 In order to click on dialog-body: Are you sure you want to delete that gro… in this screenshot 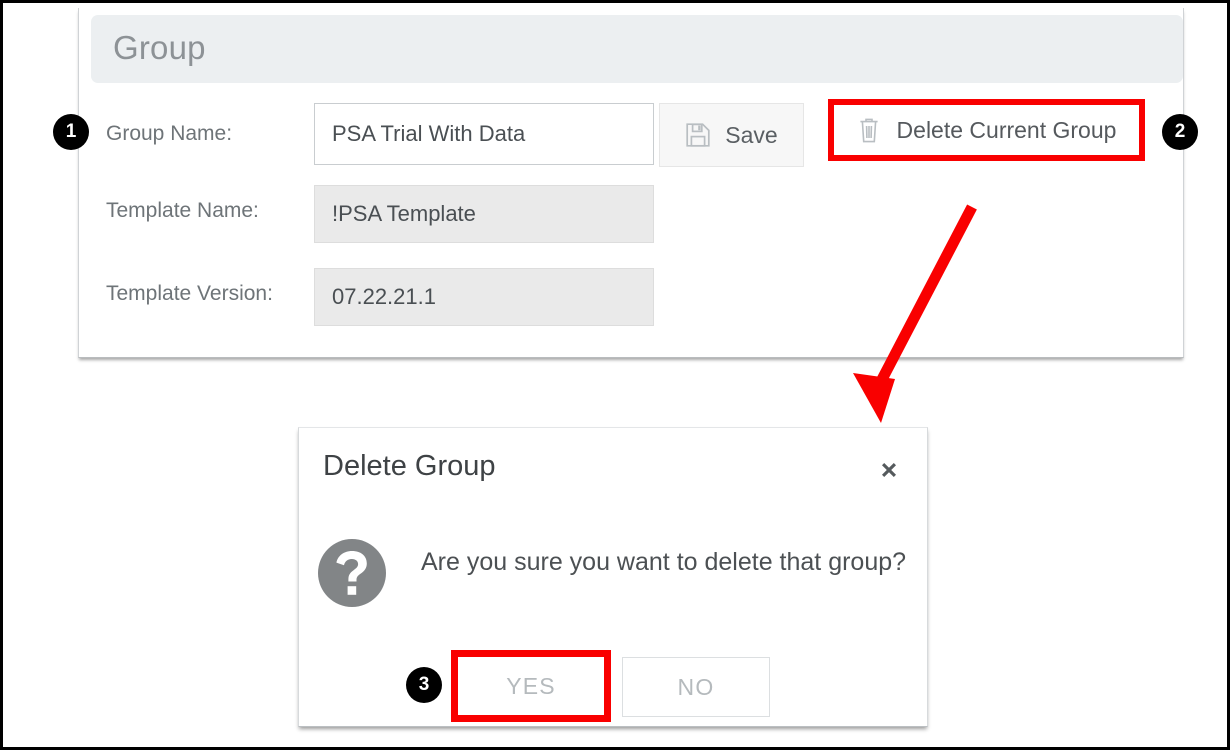, I will do `click(614, 583)`.